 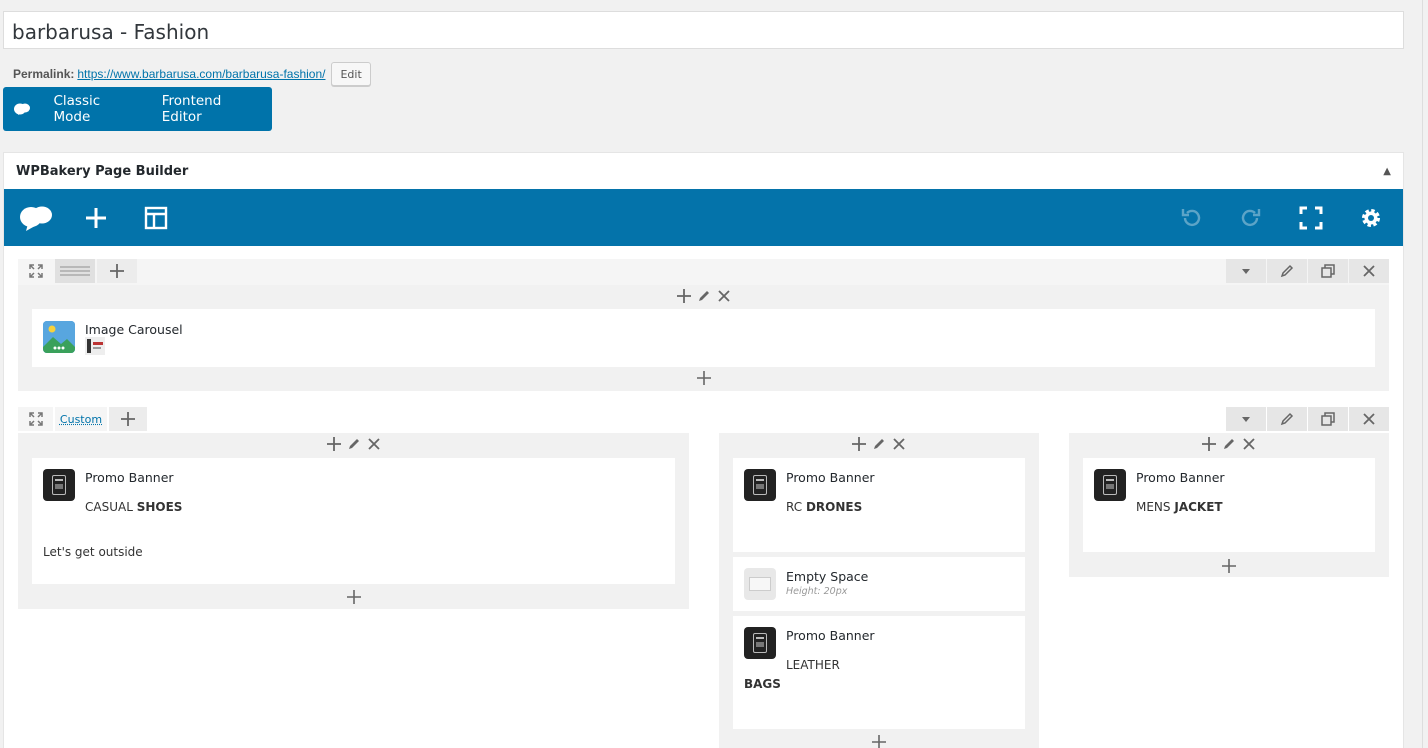 I want to click on element-hint: Height: 20px, so click(x=816, y=591).